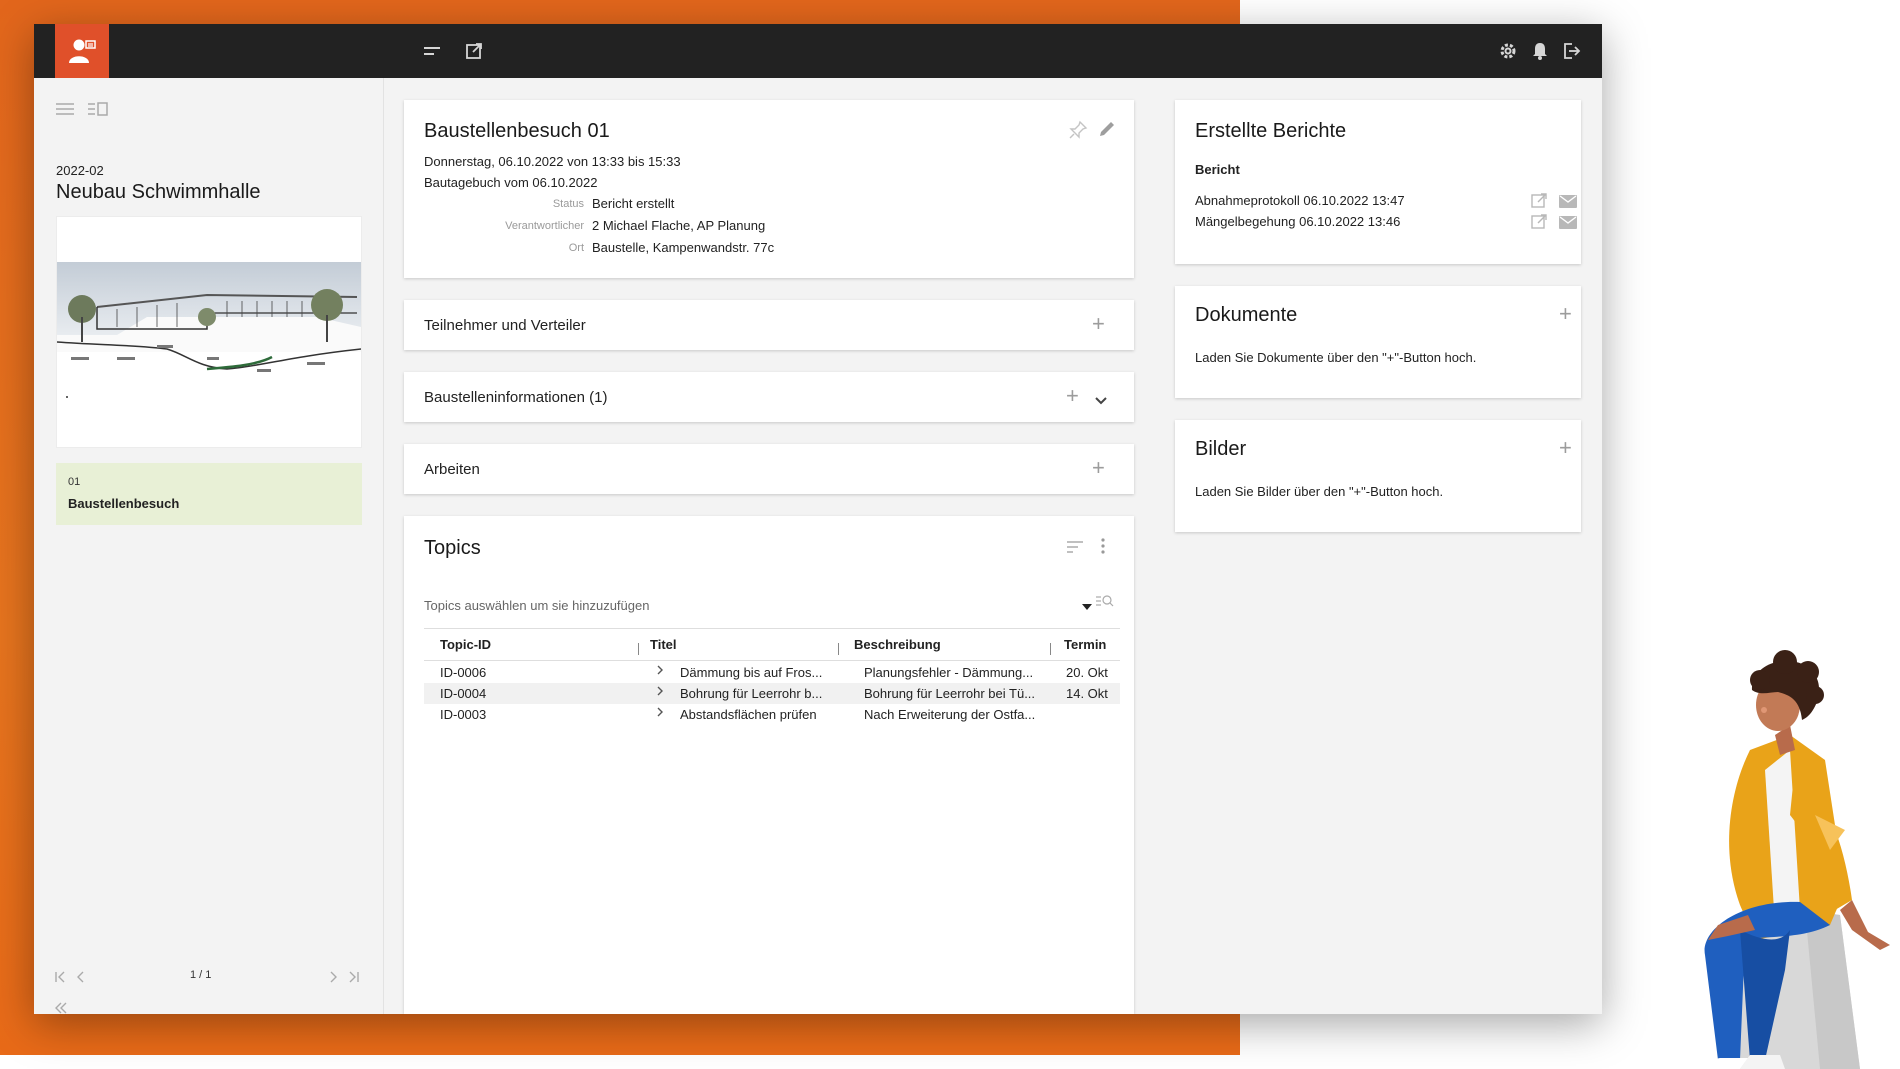 This screenshot has width=1900, height=1069. I want to click on previous-page-icon, so click(81, 979).